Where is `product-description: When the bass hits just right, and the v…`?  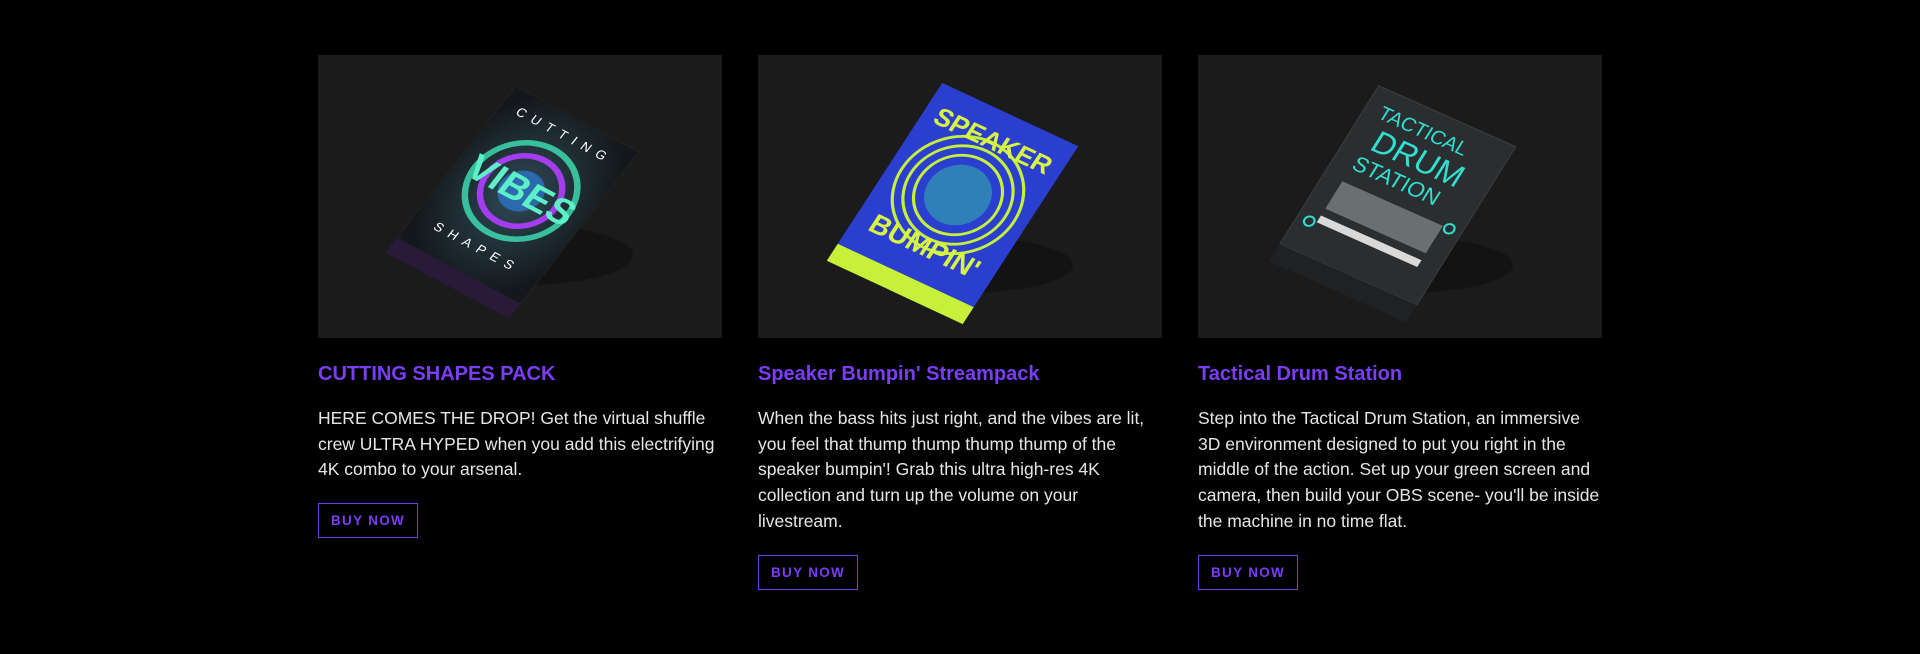 product-description: When the bass hits just right, and the v… is located at coordinates (951, 469).